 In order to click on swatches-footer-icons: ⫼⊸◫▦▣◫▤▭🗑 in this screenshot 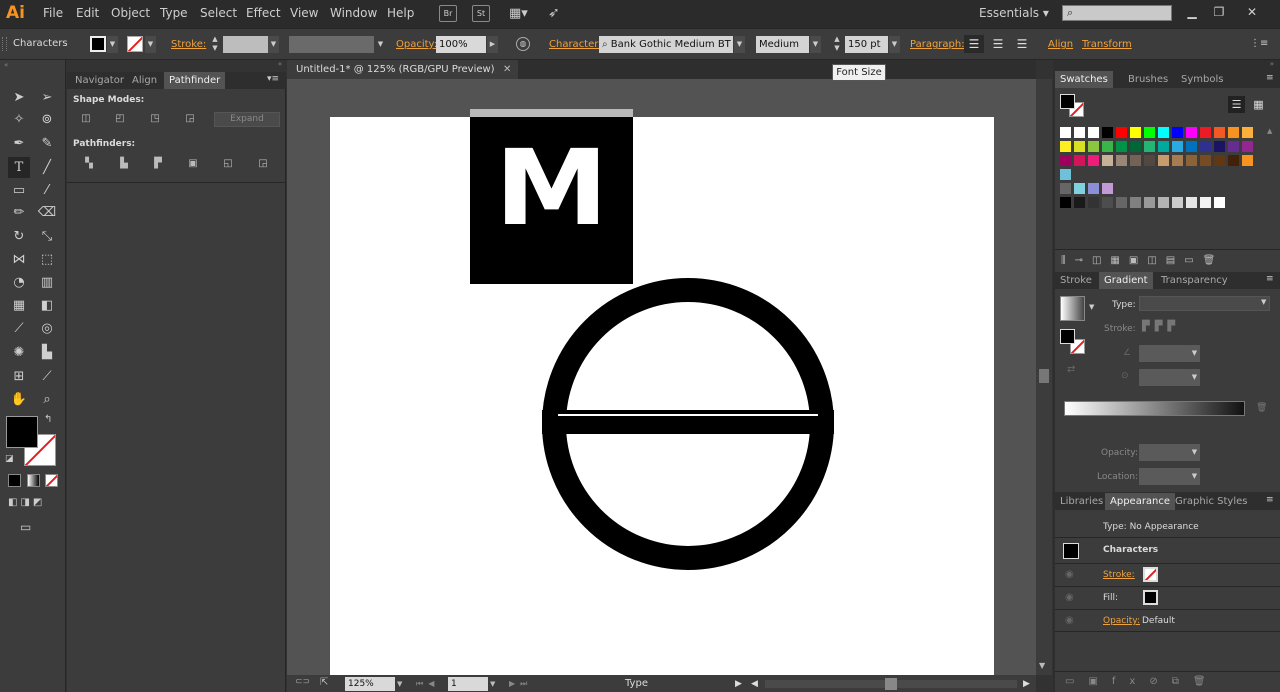, I will do `click(1167, 260)`.